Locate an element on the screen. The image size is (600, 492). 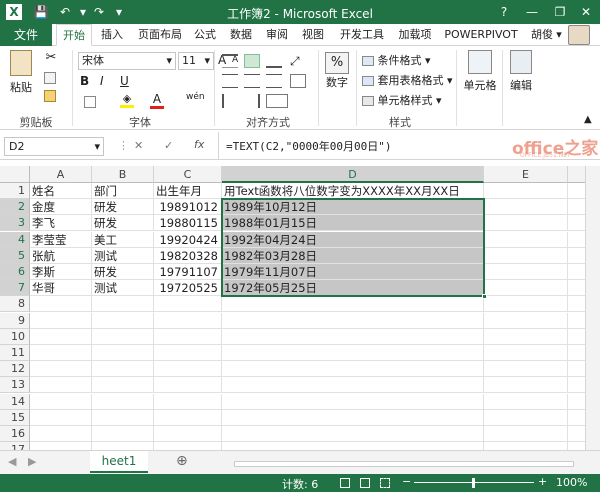
cell-d17 is located at coordinates (353, 446).